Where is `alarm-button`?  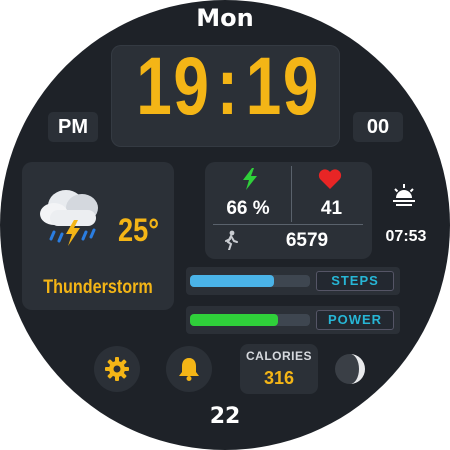 alarm-button is located at coordinates (189, 369).